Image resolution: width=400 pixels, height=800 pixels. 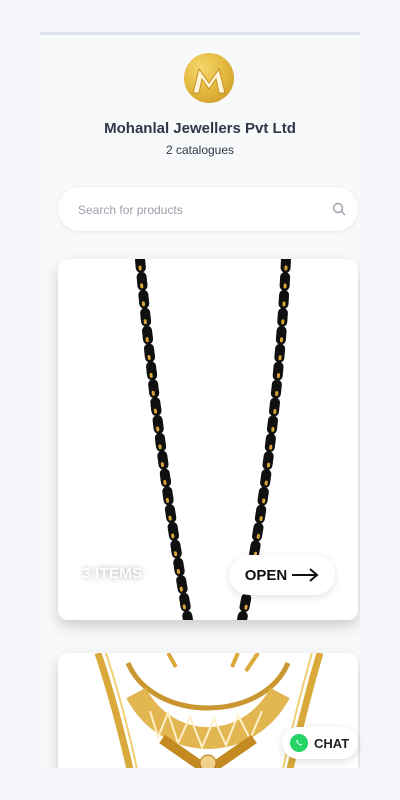 I want to click on catalog-item-count: 3 ITEMS, so click(x=112, y=573).